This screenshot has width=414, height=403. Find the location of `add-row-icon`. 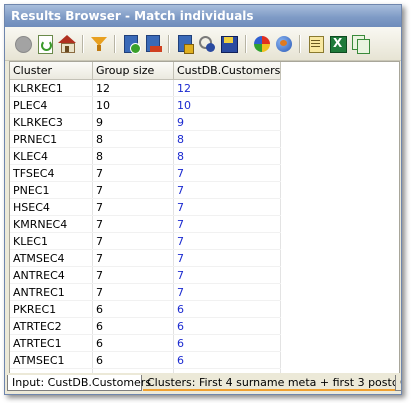

add-row-icon is located at coordinates (131, 44).